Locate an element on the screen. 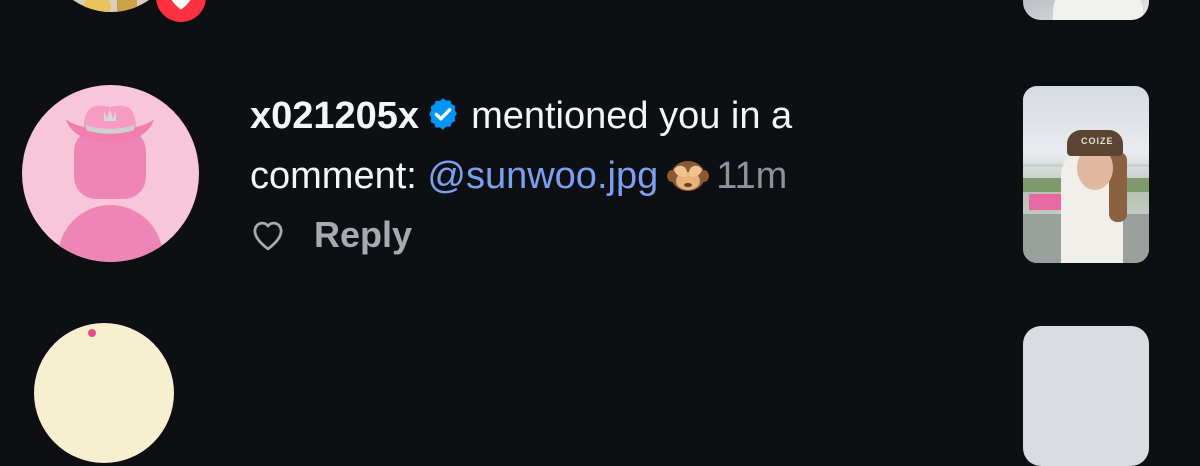 This screenshot has height=466, width=1200. previous-notification-thumbnail is located at coordinates (1086, 10).